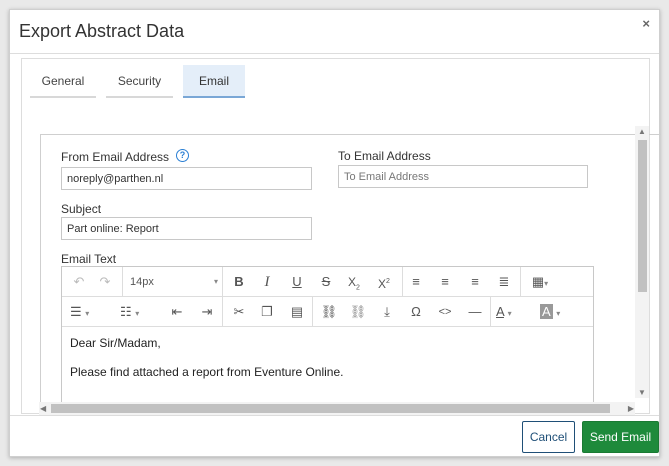 The width and height of the screenshot is (669, 466). What do you see at coordinates (105, 282) in the screenshot?
I see `redo-icon: ↷` at bounding box center [105, 282].